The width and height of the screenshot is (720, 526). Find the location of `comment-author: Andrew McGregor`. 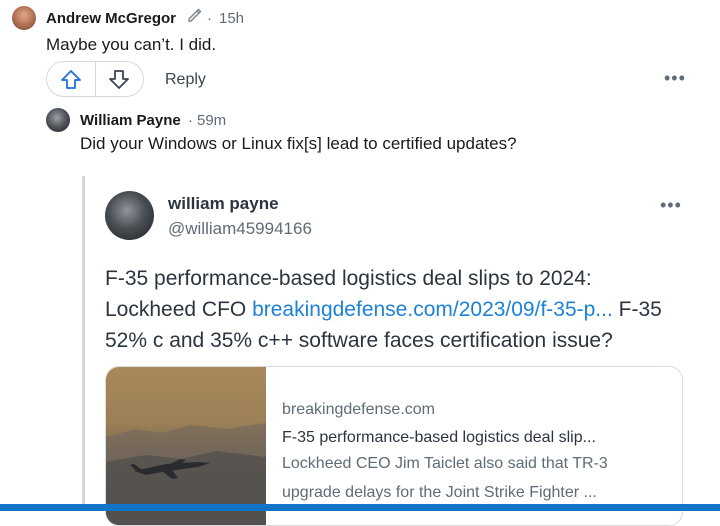

comment-author: Andrew McGregor is located at coordinates (111, 18).